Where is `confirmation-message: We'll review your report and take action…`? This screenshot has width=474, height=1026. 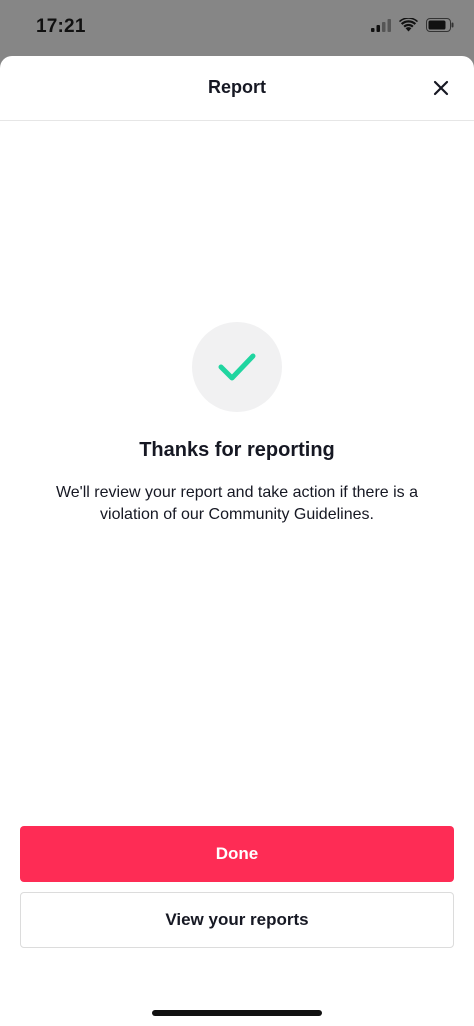 confirmation-message: We'll review your report and take action… is located at coordinates (237, 503).